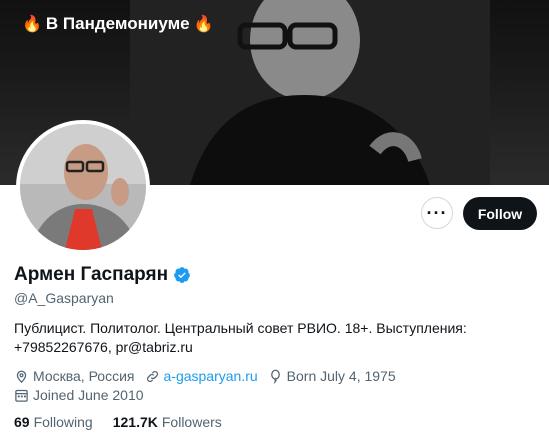 The width and height of the screenshot is (549, 435). I want to click on website-item: a-gasparyan.ru, so click(201, 376).